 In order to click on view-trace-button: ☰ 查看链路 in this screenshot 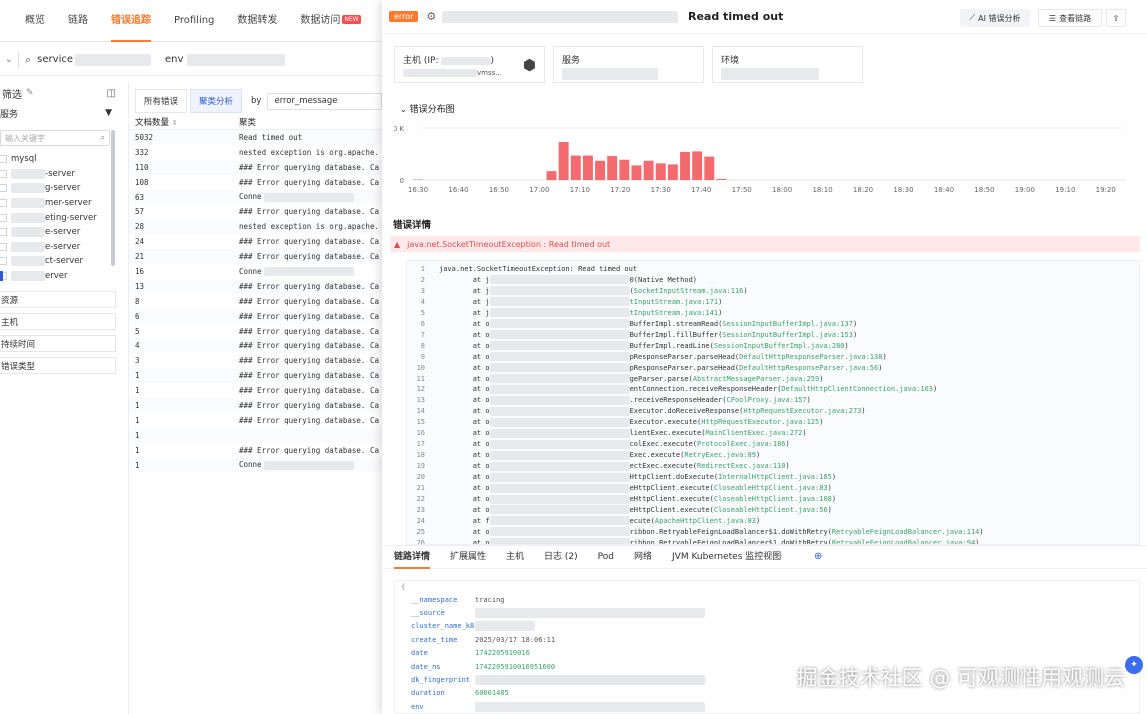, I will do `click(1070, 18)`.